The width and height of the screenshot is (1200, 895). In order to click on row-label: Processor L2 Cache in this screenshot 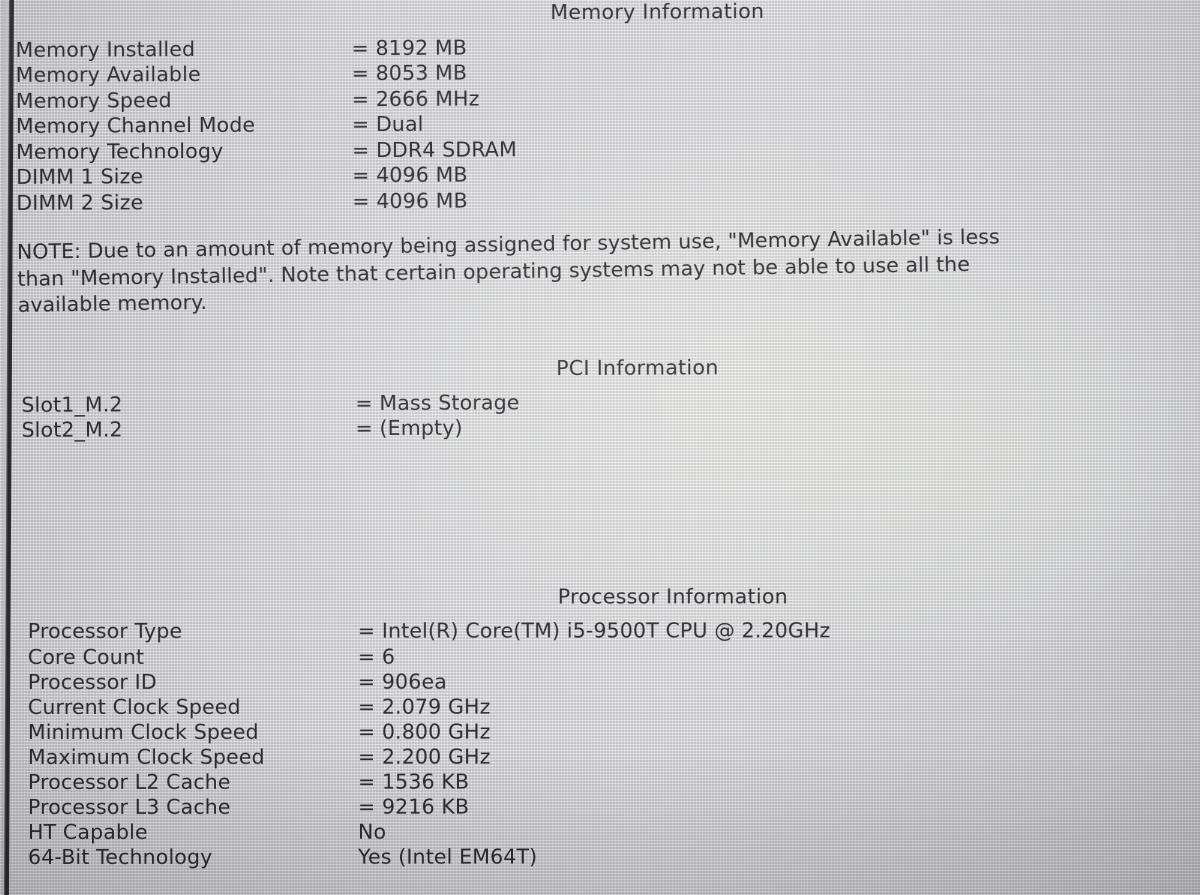, I will do `click(129, 781)`.